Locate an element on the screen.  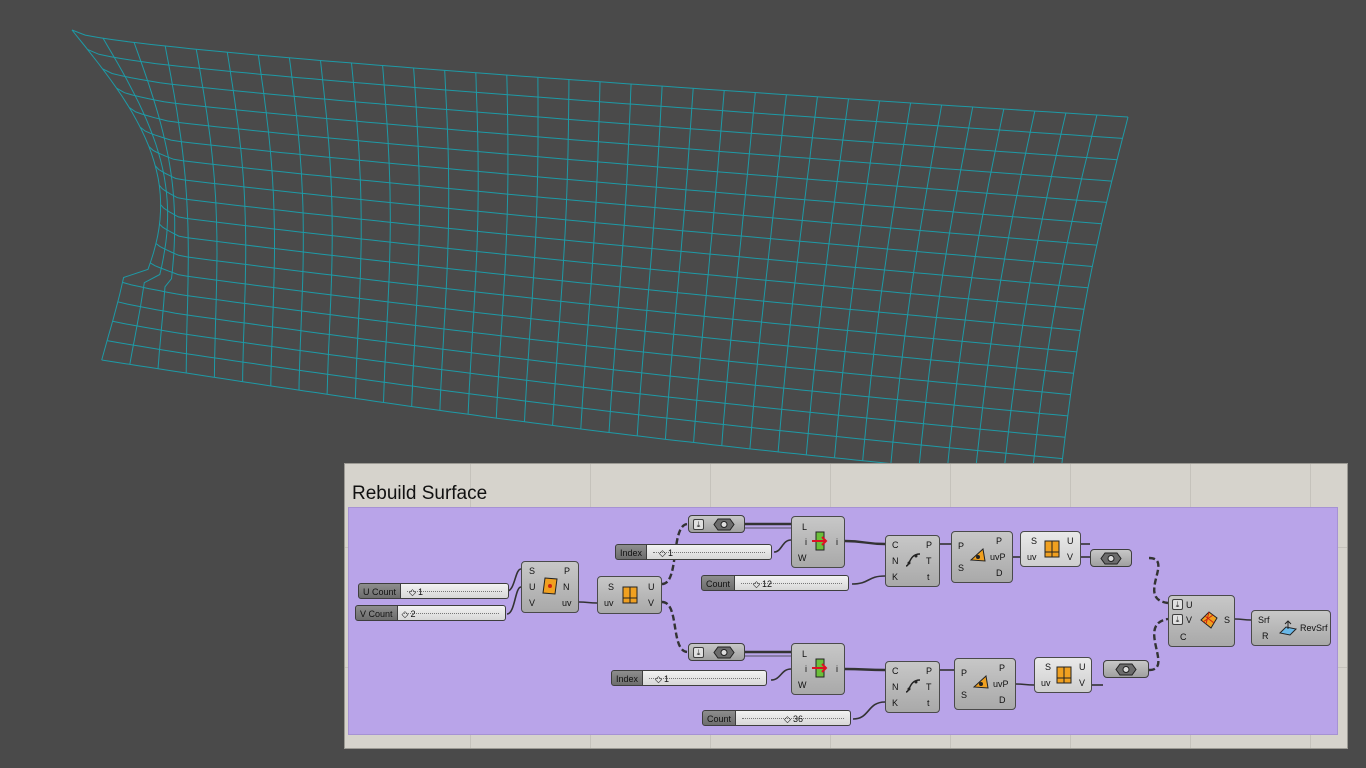
count-slider-top: Count 12 is located at coordinates (775, 583).